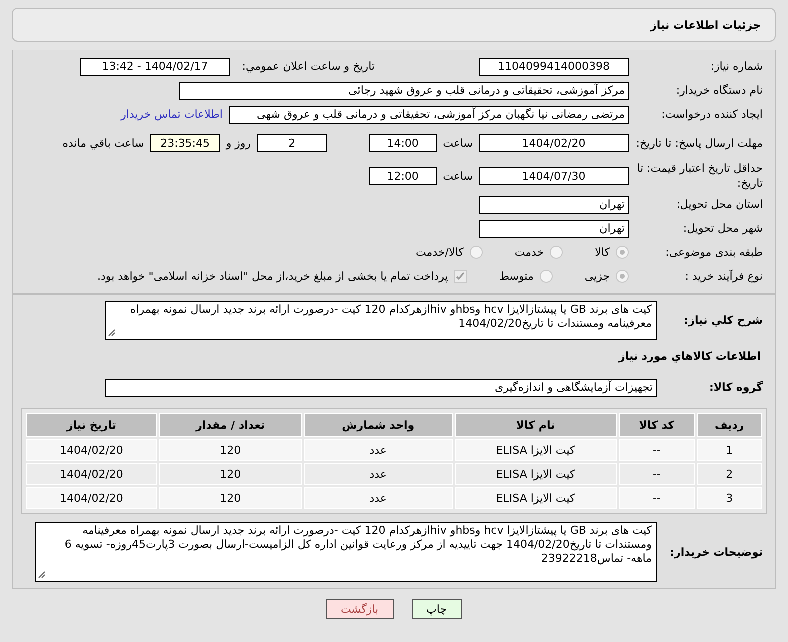  I want to click on field-label: شهر محل تحویل:, so click(723, 228).